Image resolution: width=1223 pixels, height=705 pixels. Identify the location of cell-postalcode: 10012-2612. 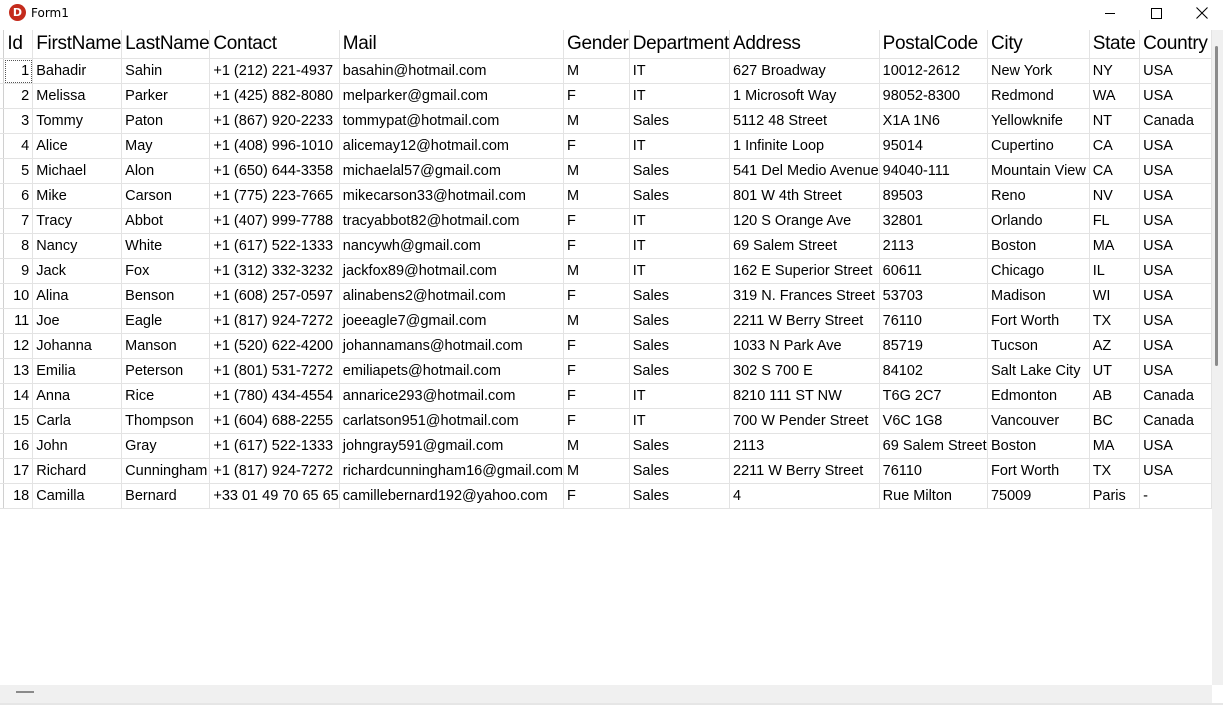
(933, 71).